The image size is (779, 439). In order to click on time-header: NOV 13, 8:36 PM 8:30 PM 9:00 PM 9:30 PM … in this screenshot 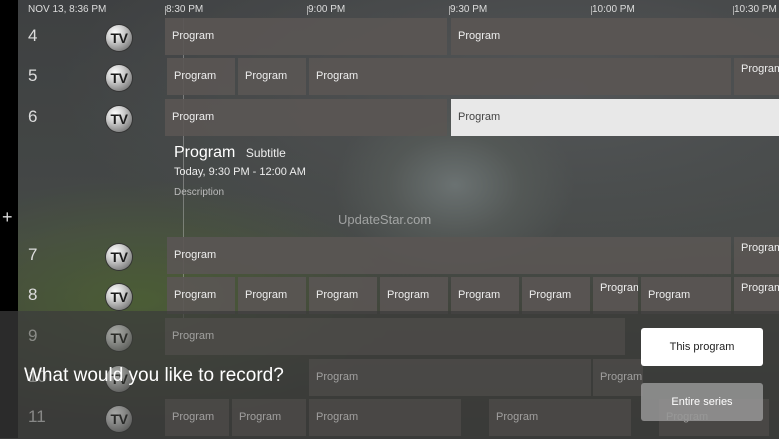, I will do `click(398, 9)`.